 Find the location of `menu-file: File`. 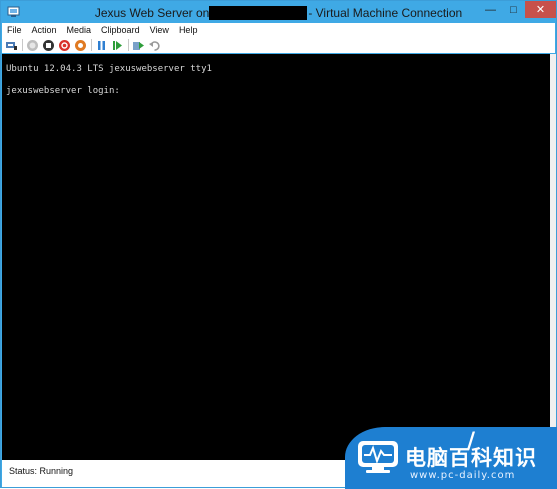

menu-file: File is located at coordinates (14, 30).